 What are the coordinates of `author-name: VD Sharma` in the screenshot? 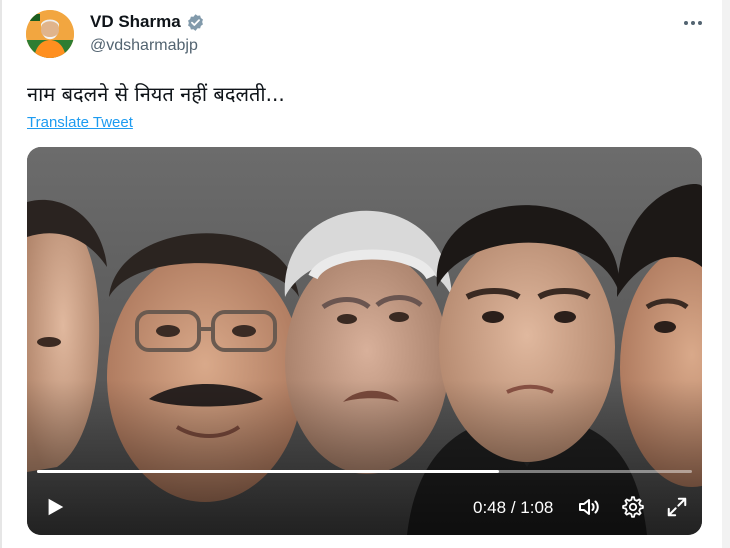 It's located at (147, 22).